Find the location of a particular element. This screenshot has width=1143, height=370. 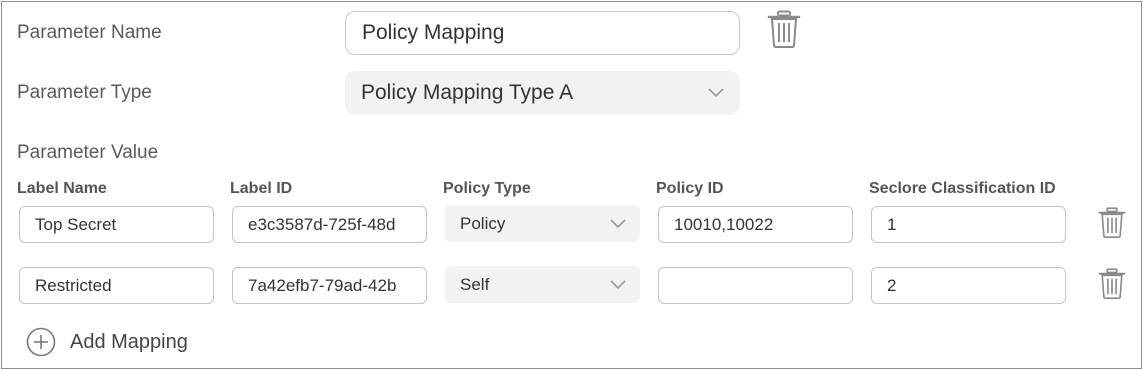

add-mapping-label: Add Mapping is located at coordinates (129, 341).